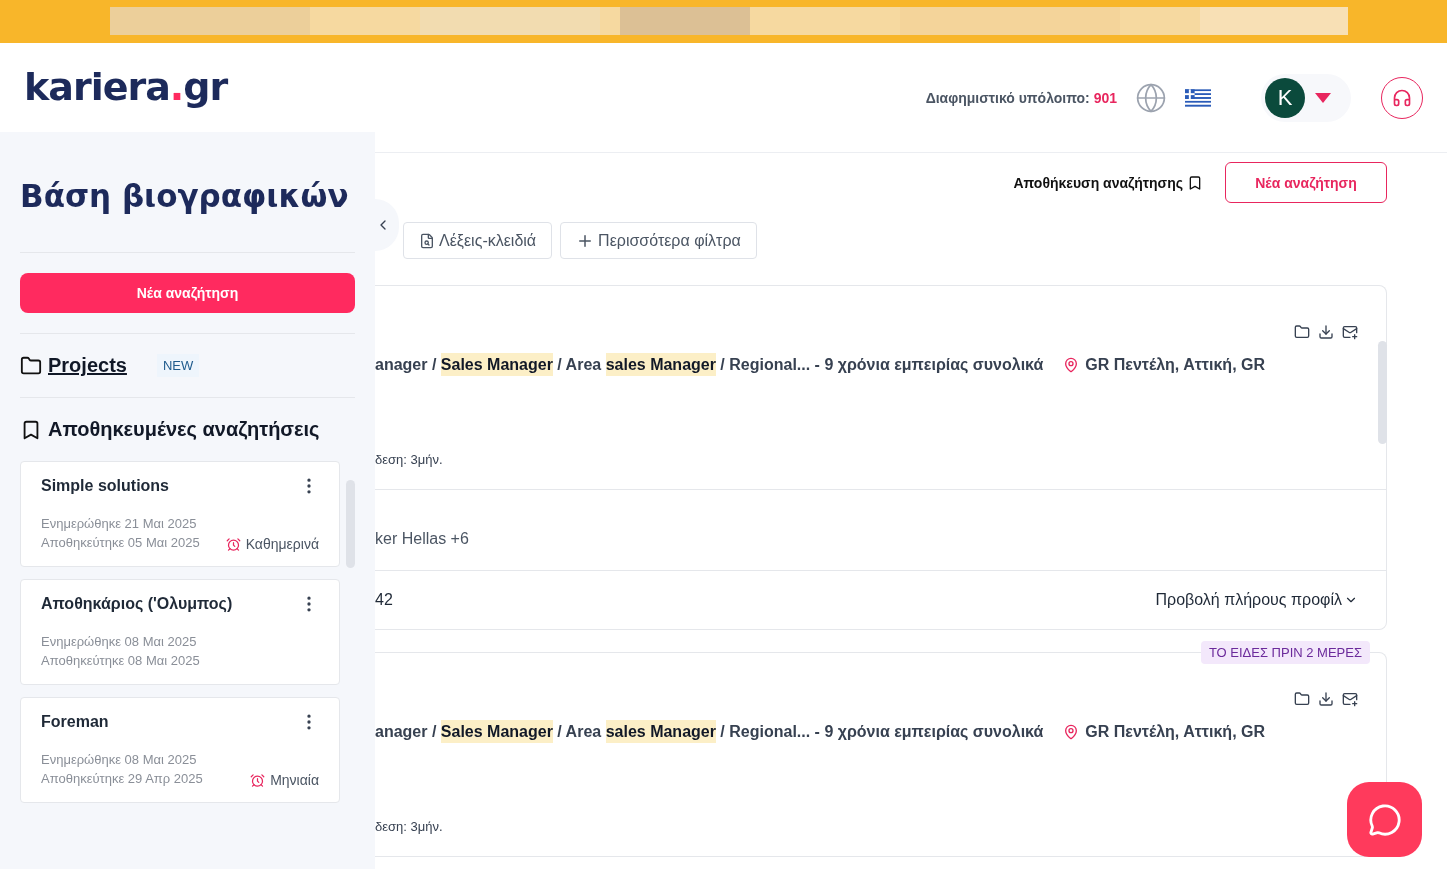 The width and height of the screenshot is (1447, 869). Describe the element at coordinates (1285, 652) in the screenshot. I see `seen-badge: ΤΟ ΕΙΔΕΣ ΠΡΙΝ 2 ΜΕΡΕΣ` at that location.